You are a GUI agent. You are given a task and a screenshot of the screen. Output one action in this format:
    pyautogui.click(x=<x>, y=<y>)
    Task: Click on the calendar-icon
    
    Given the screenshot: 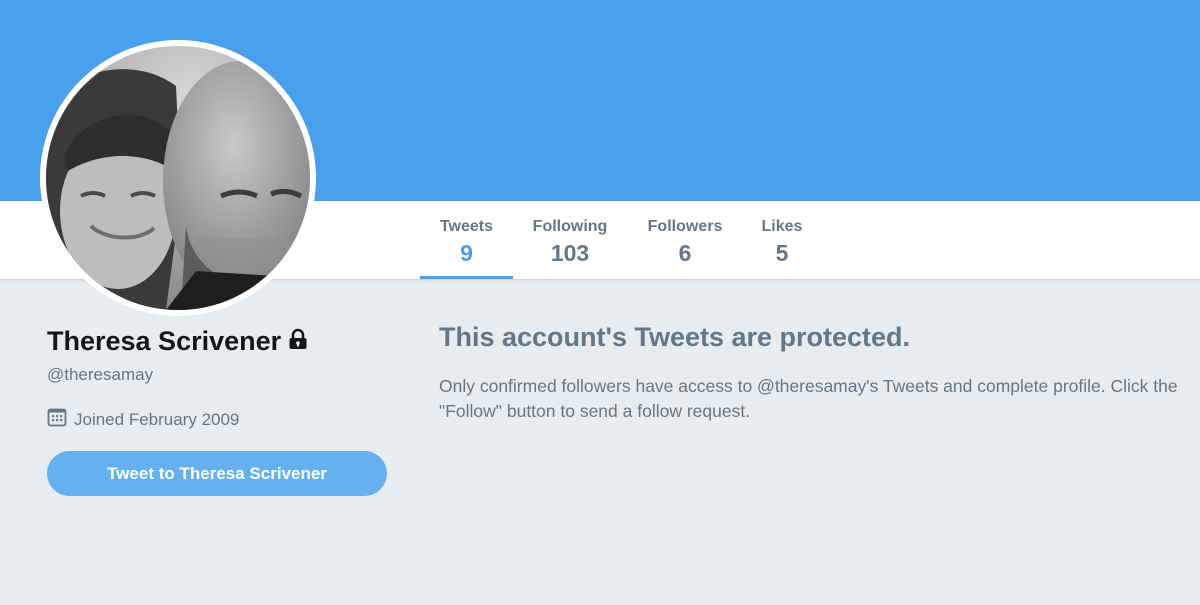 What is the action you would take?
    pyautogui.click(x=57, y=419)
    